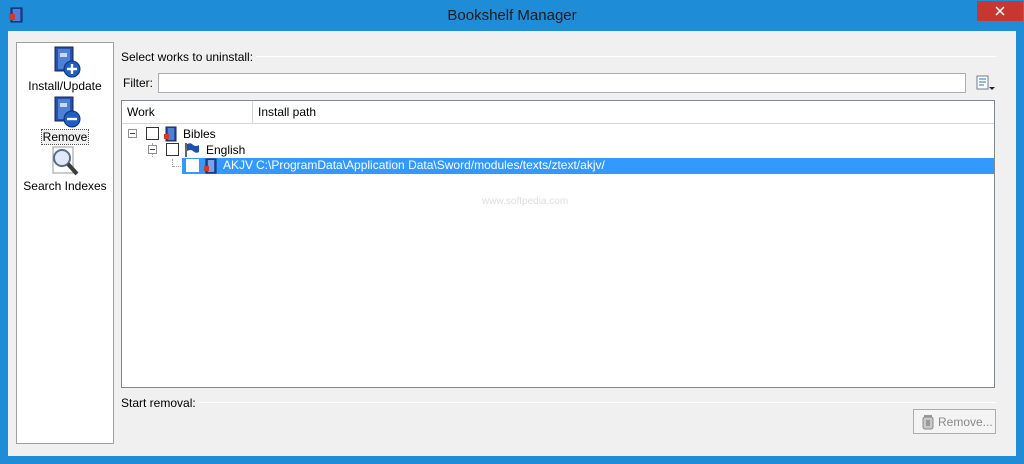  Describe the element at coordinates (152, 133) in the screenshot. I see `checkbox-bibles` at that location.